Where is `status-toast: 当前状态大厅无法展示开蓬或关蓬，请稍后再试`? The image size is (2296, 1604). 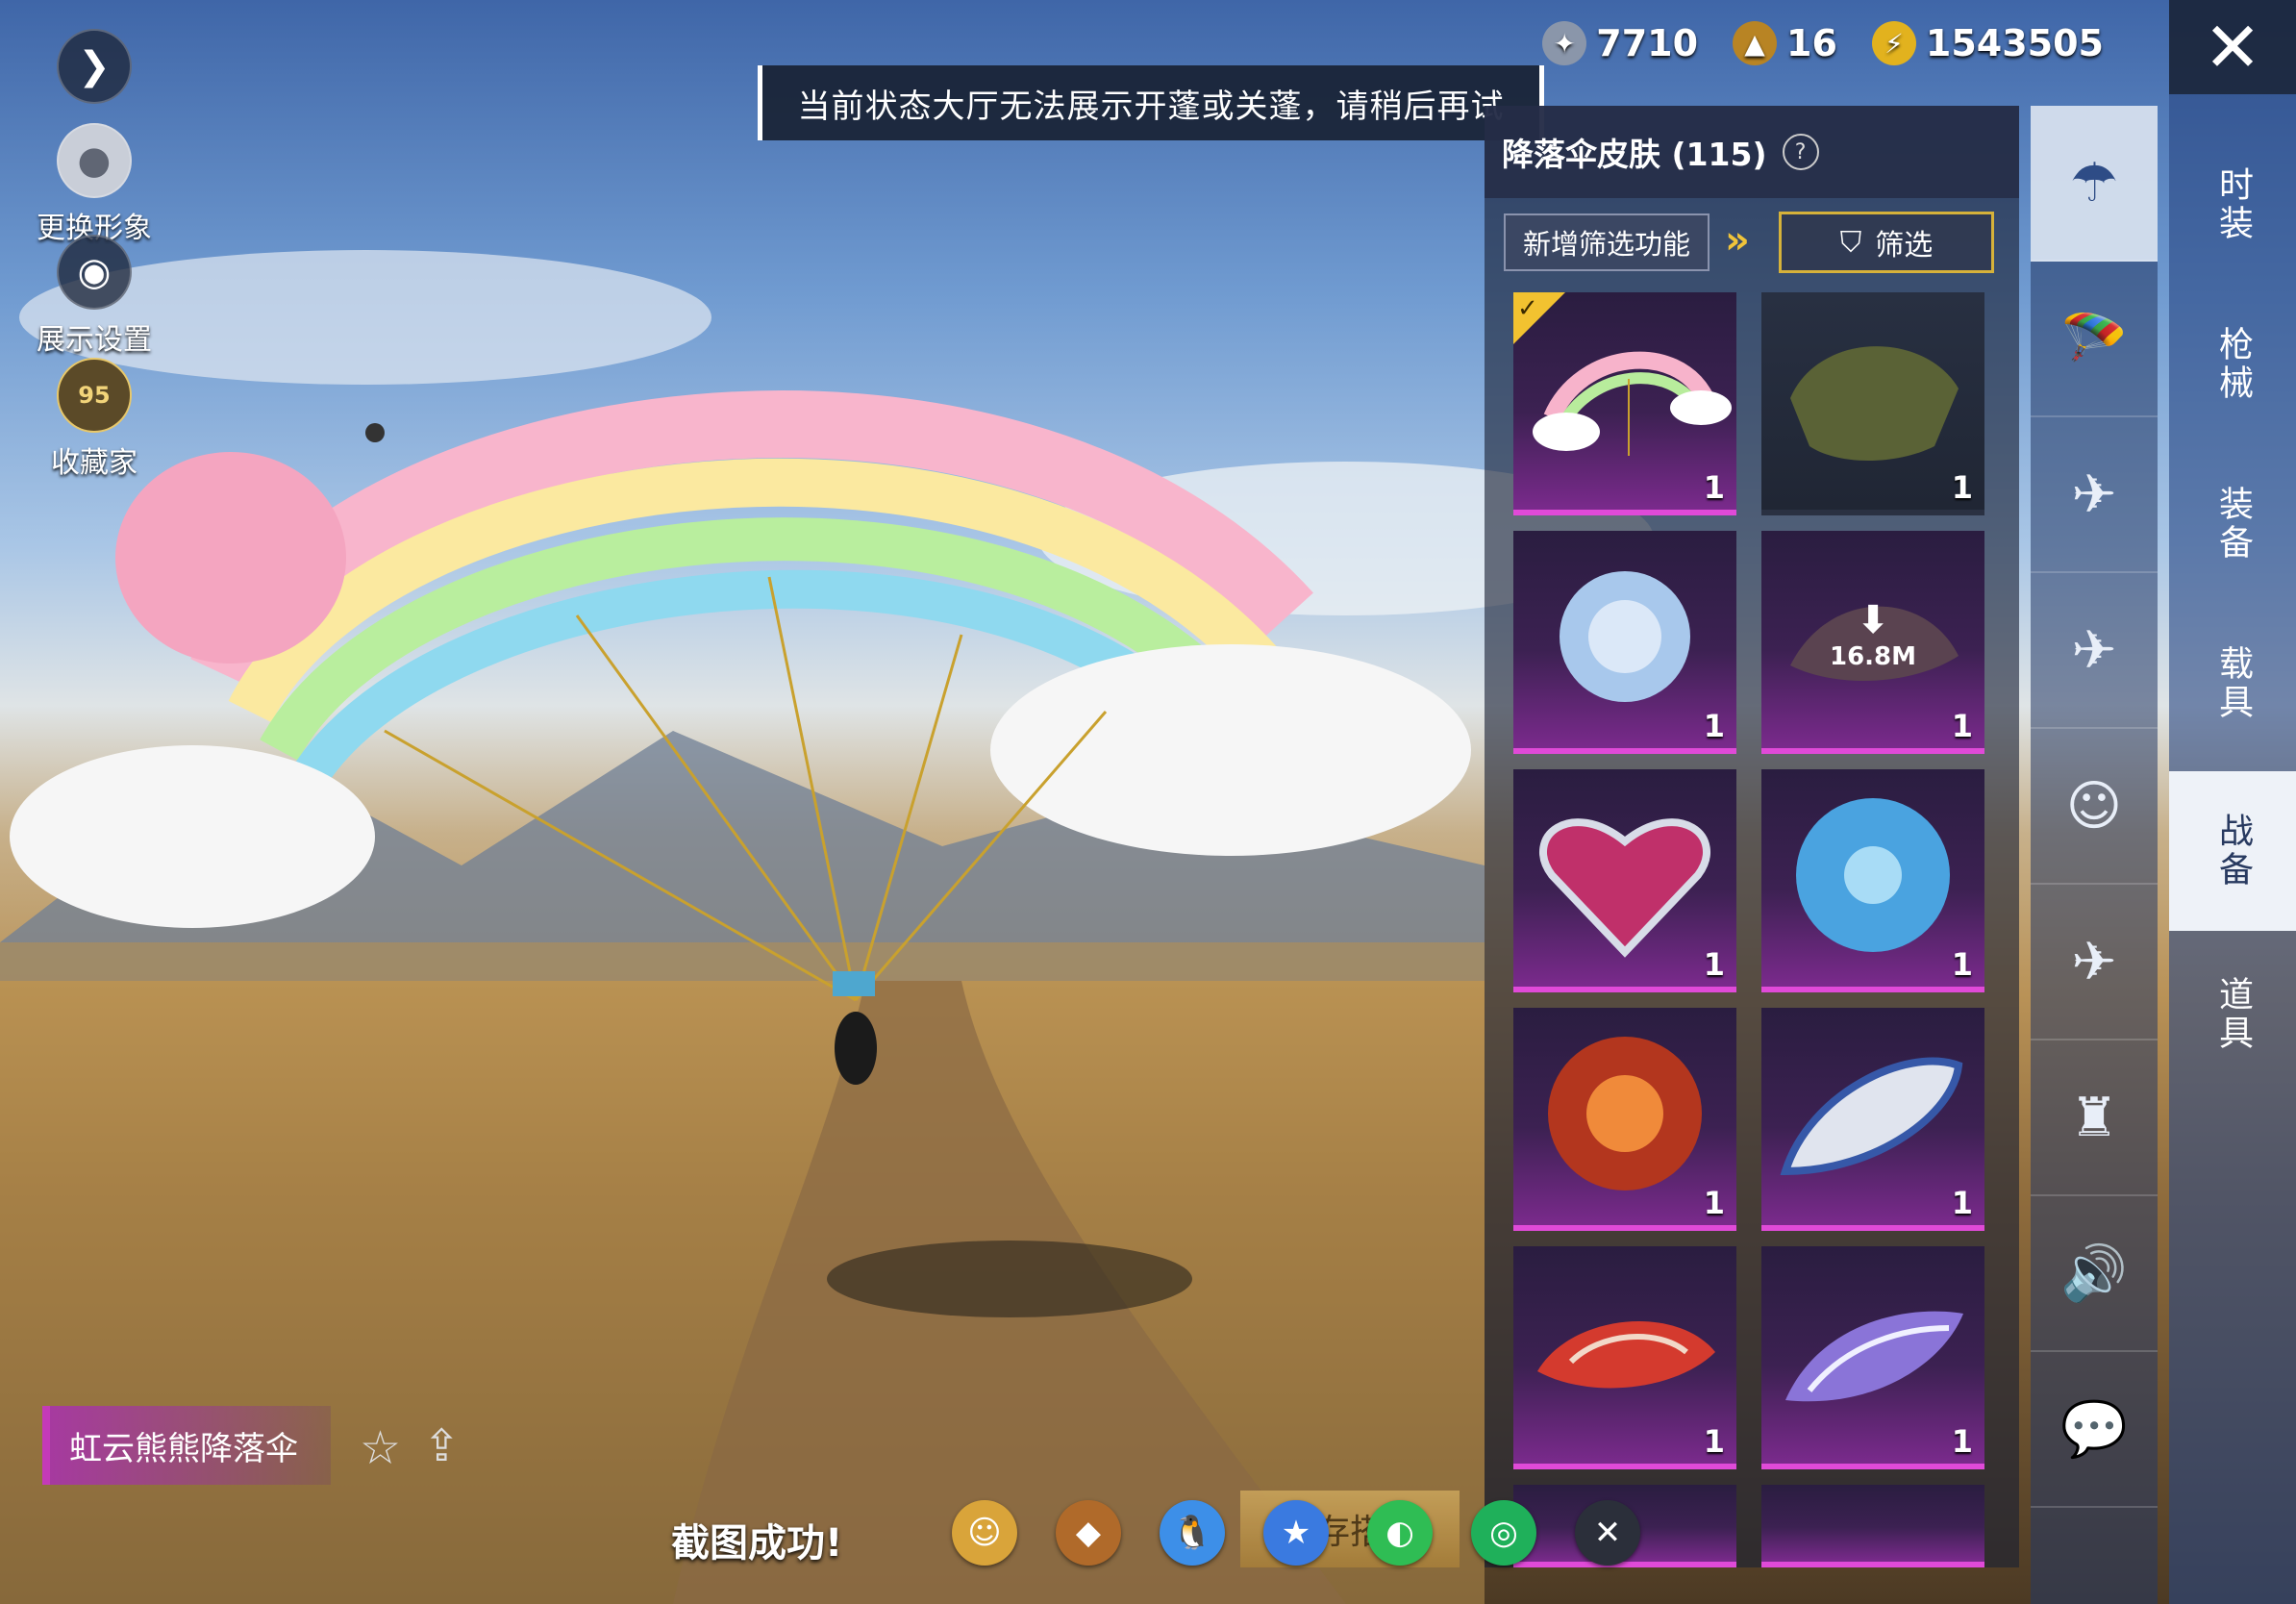 status-toast: 当前状态大厅无法展示开蓬或关蓬，请稍后再试 is located at coordinates (1151, 102).